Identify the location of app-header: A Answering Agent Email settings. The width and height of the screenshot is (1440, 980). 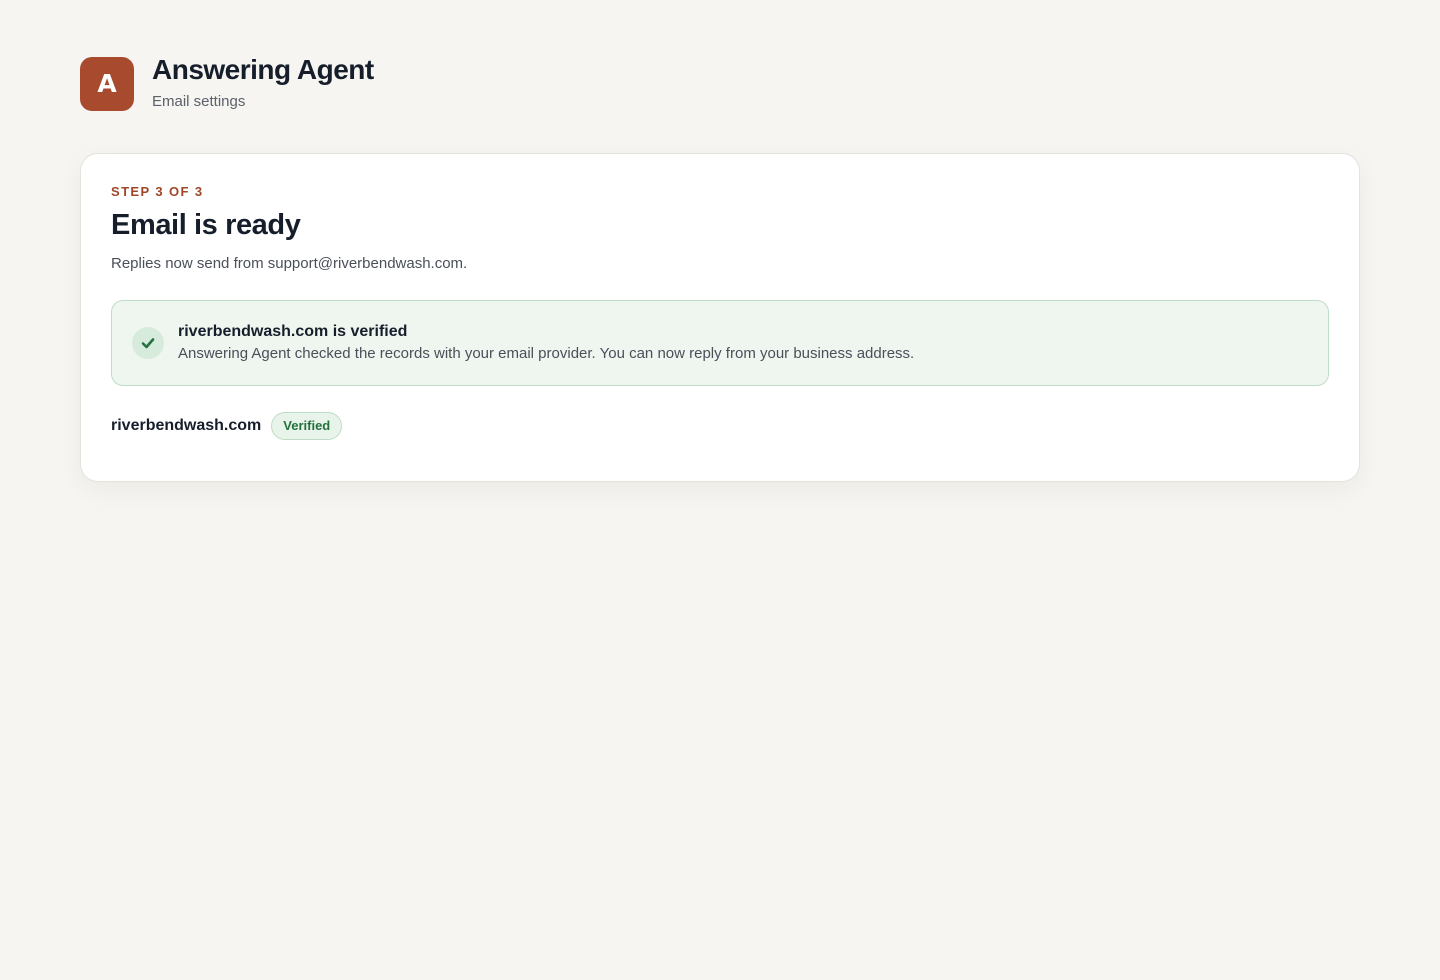
(227, 82).